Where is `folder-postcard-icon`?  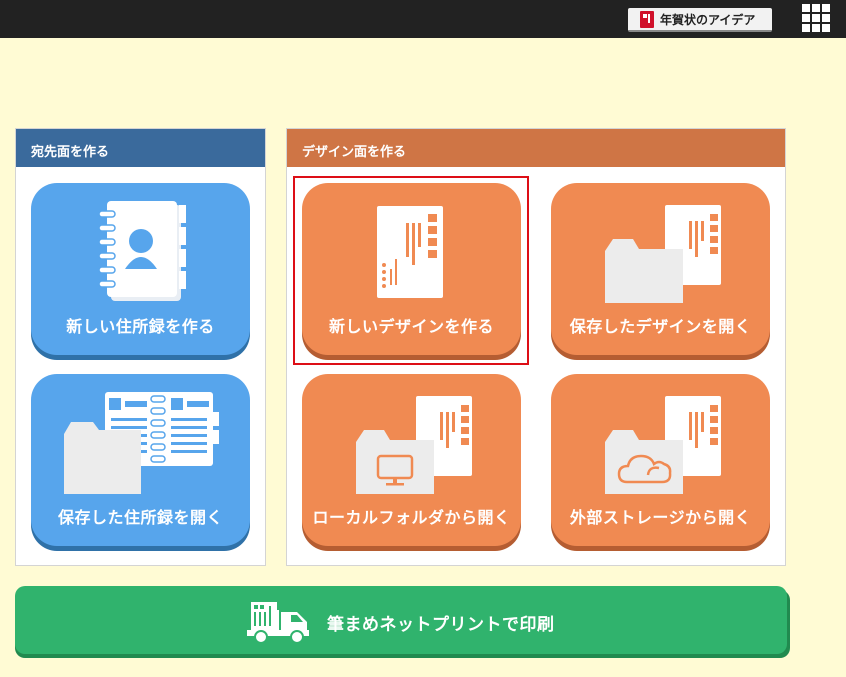
folder-postcard-icon is located at coordinates (663, 254).